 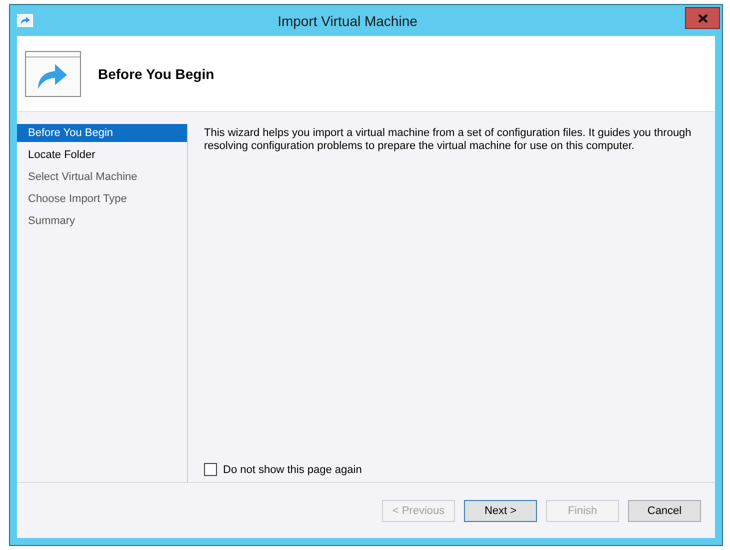 What do you see at coordinates (210, 469) in the screenshot?
I see `checkbox` at bounding box center [210, 469].